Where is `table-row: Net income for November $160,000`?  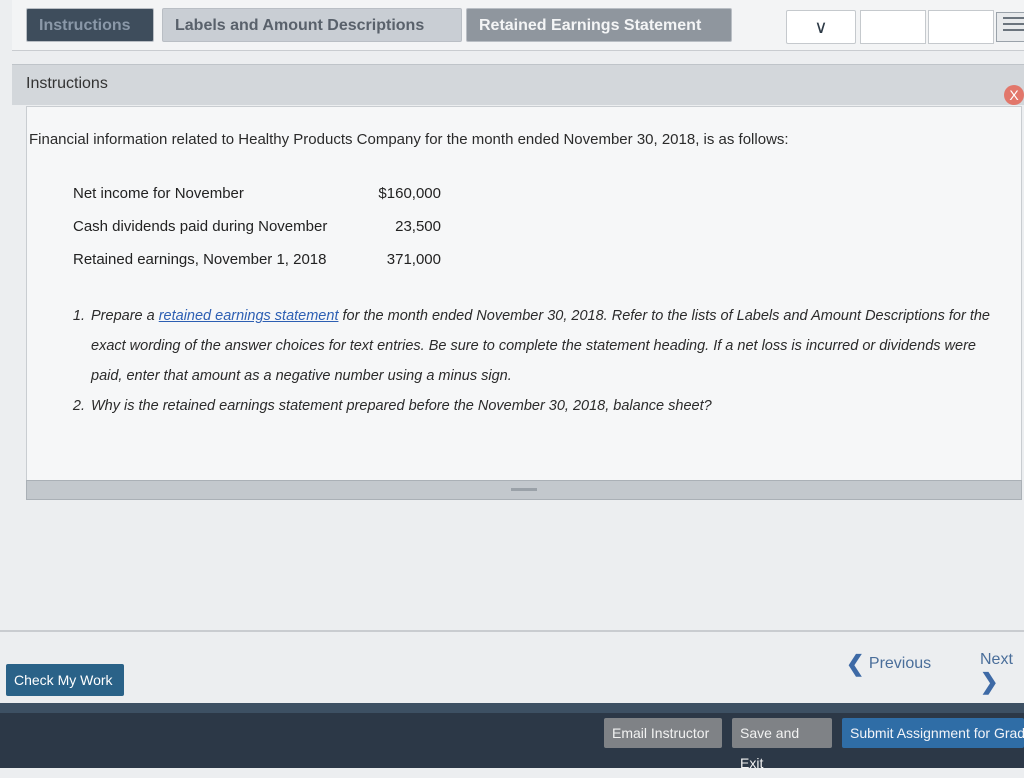 table-row: Net income for November $160,000 is located at coordinates (257, 193).